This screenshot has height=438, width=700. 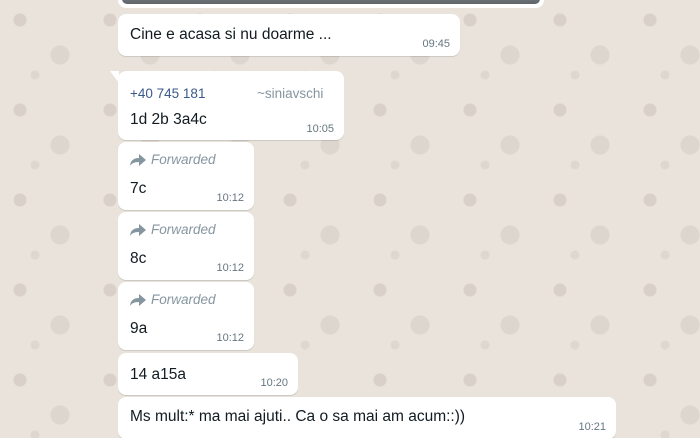 I want to click on message-bubble: 14 a15a 10:20, so click(x=208, y=374).